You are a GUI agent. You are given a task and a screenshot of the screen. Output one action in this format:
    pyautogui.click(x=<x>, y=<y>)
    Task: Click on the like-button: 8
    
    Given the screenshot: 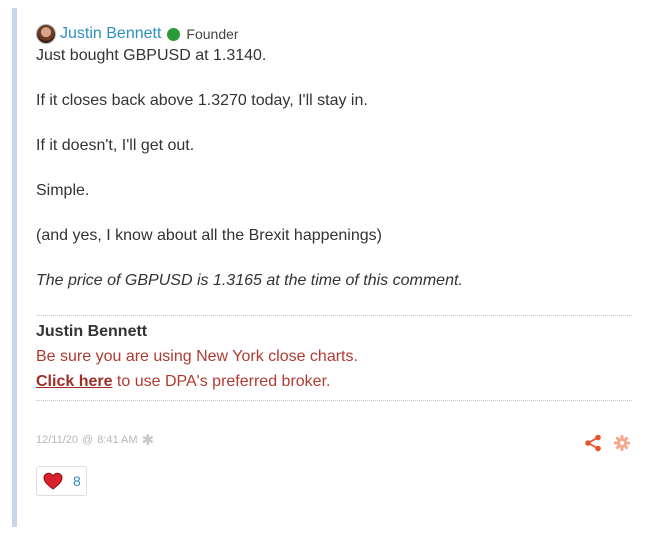 What is the action you would take?
    pyautogui.click(x=61, y=481)
    